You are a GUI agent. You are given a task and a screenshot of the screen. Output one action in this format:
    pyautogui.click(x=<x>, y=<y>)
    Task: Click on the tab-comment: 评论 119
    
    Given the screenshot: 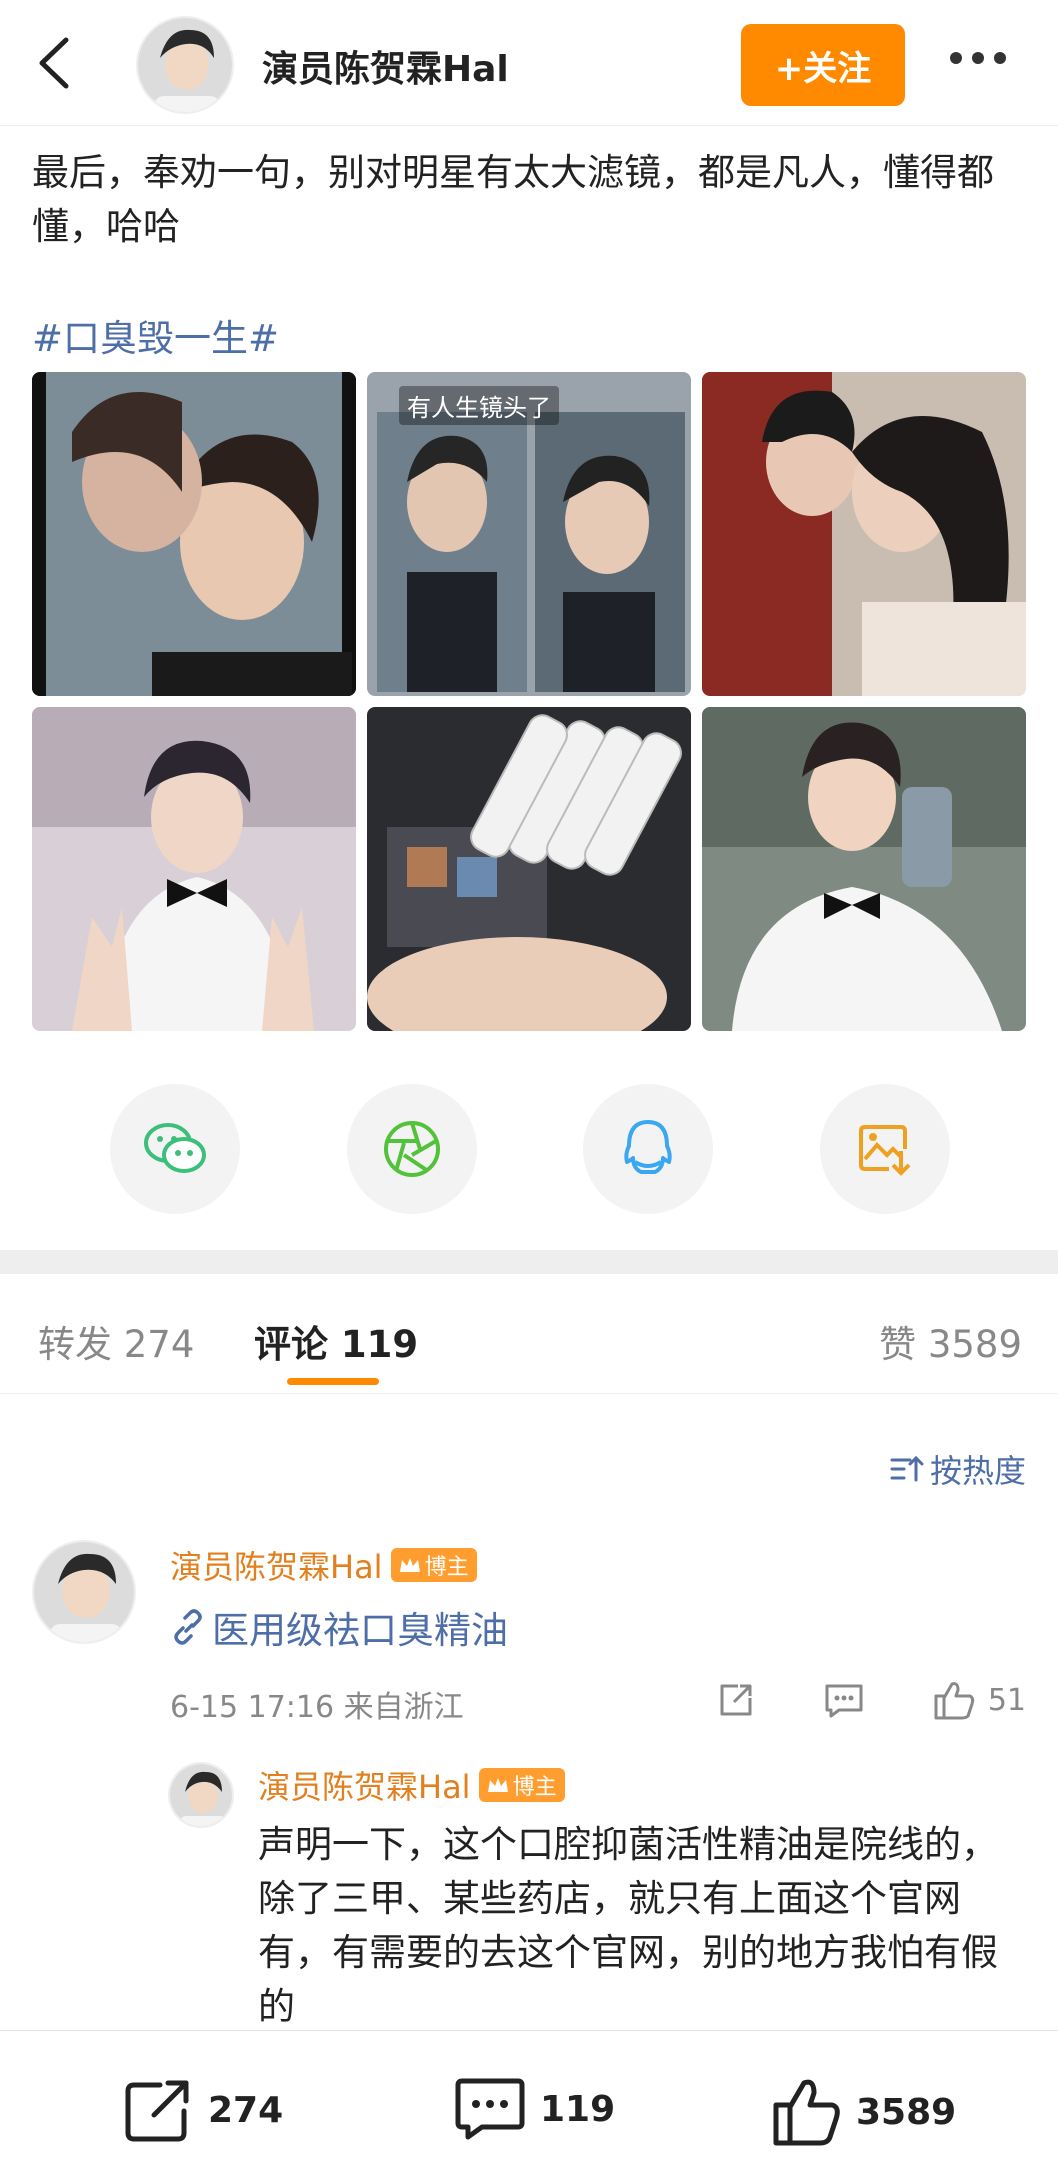 What is the action you would take?
    pyautogui.click(x=336, y=1341)
    